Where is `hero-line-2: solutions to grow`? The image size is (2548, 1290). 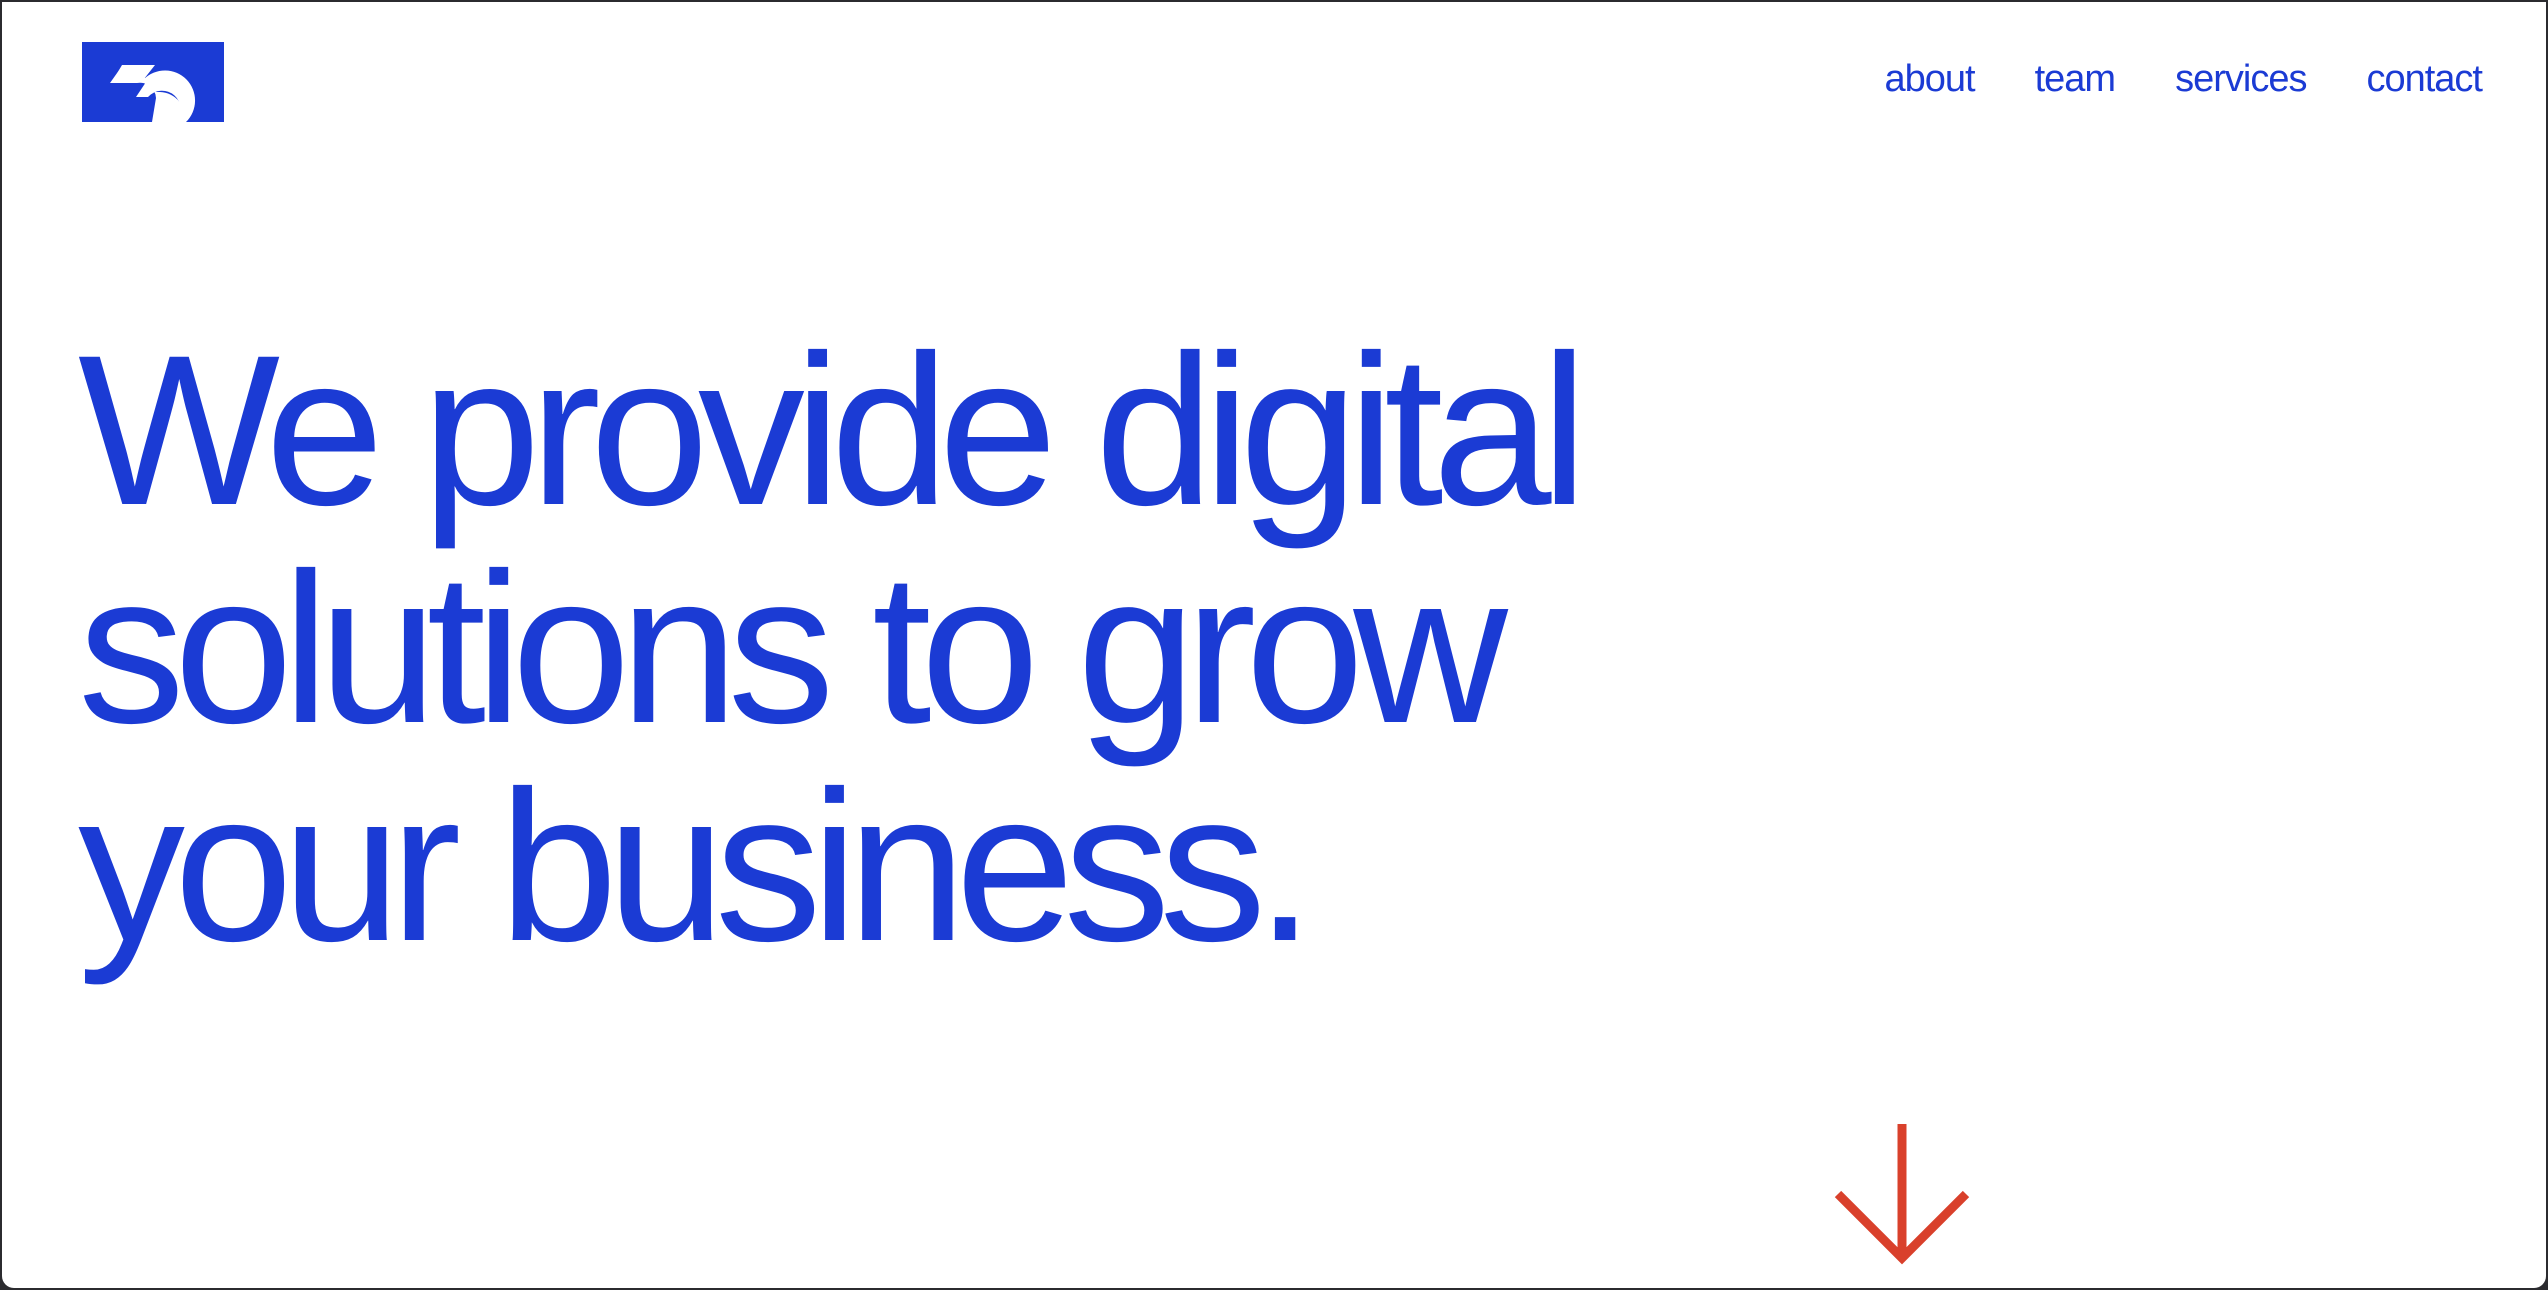
hero-line-2: solutions to grow is located at coordinates (793, 648).